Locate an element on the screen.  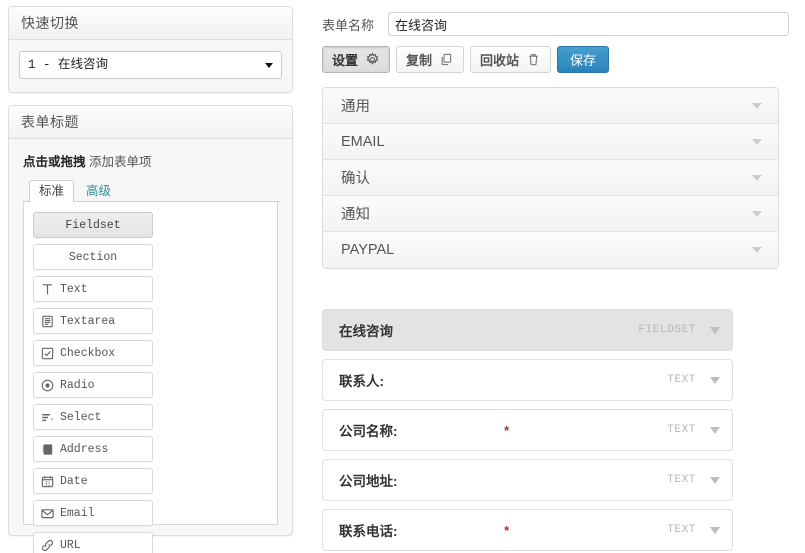
quick-switch-panel: 快速切换 1 - 在线咨询 is located at coordinates (150, 49).